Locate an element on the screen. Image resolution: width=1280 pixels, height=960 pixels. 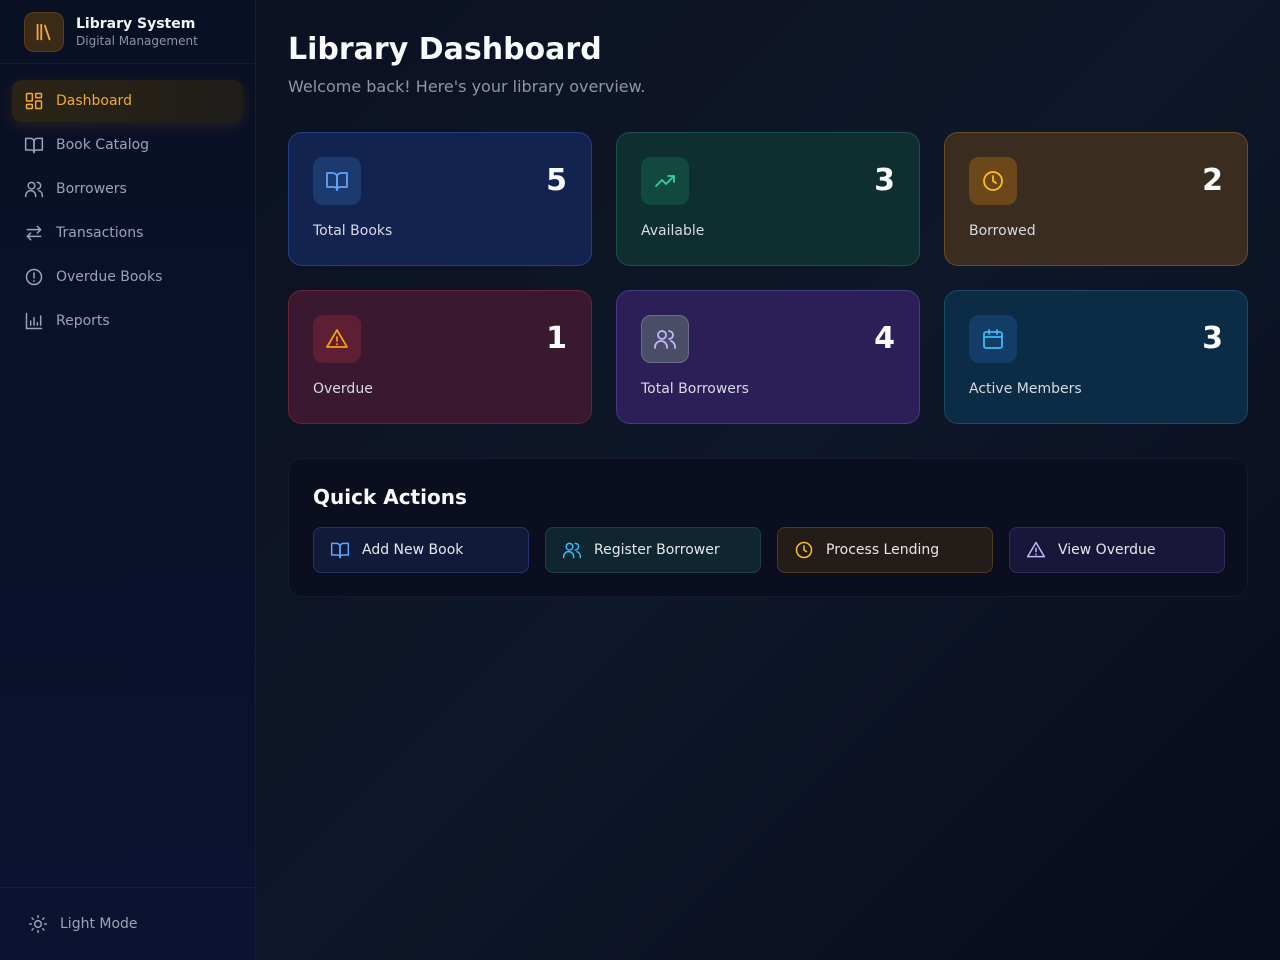
light-mode-toggle: Light Mode is located at coordinates (128, 923).